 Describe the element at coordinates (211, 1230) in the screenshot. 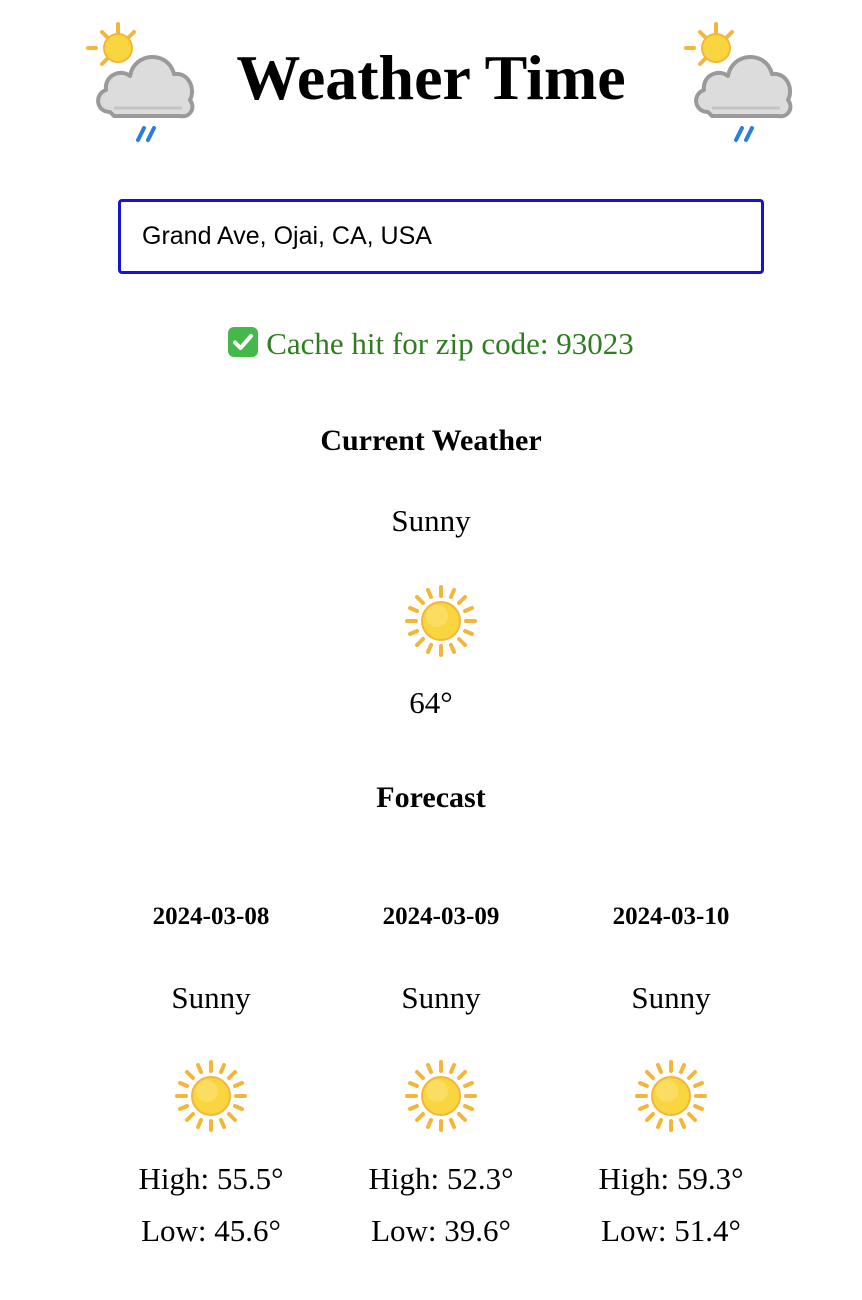

I see `forecast-low: Low: 45.6°` at that location.